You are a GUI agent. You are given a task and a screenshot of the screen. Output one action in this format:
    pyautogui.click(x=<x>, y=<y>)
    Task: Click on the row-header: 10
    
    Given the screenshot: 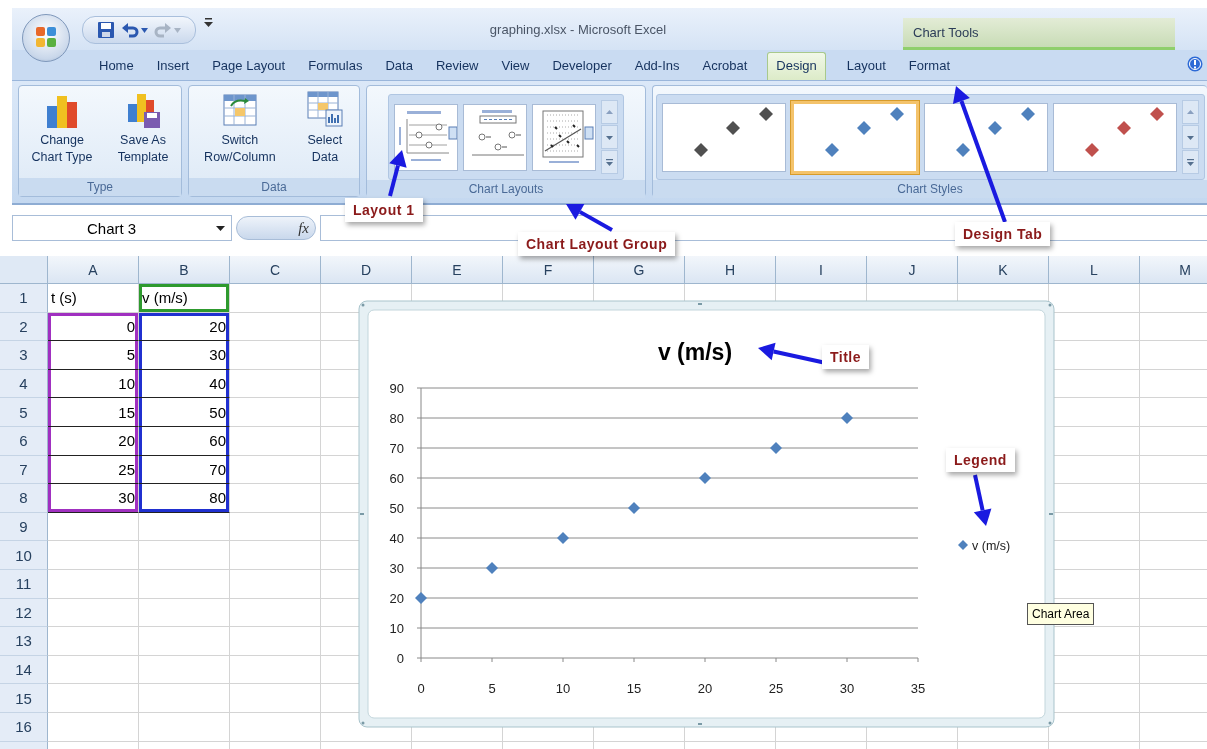 What is the action you would take?
    pyautogui.click(x=24, y=555)
    